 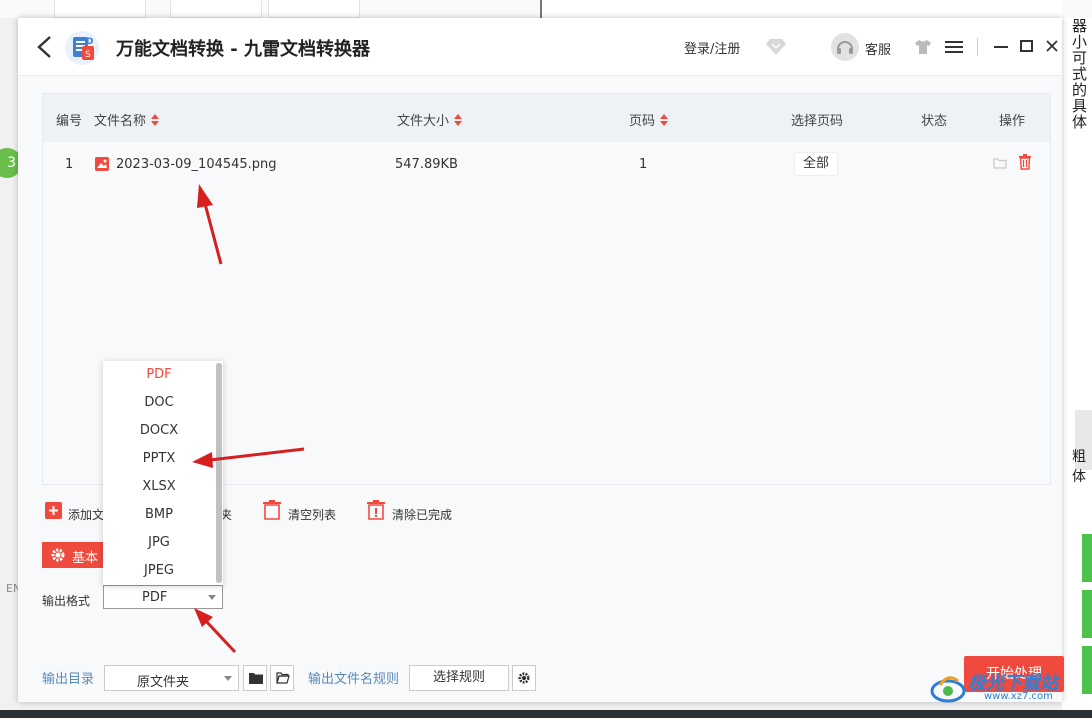 What do you see at coordinates (53, 510) in the screenshot?
I see `add-icon` at bounding box center [53, 510].